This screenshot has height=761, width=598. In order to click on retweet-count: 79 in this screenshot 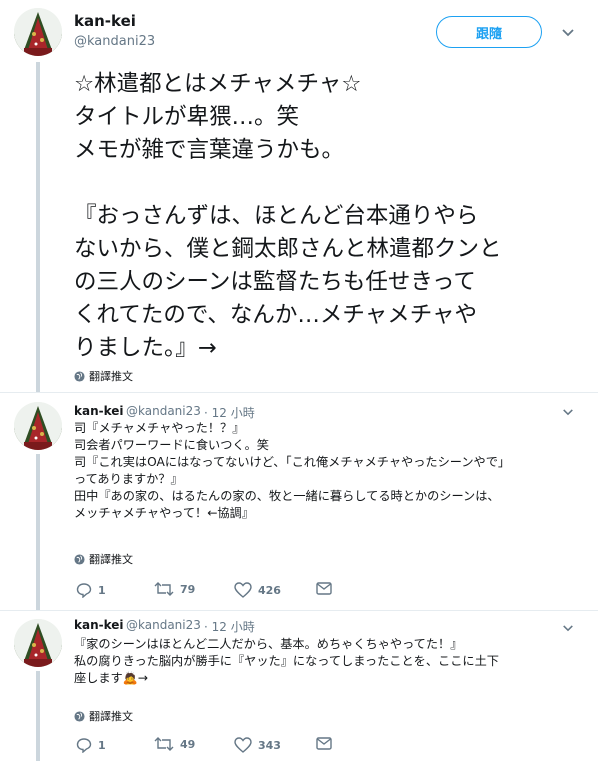, I will do `click(188, 589)`.